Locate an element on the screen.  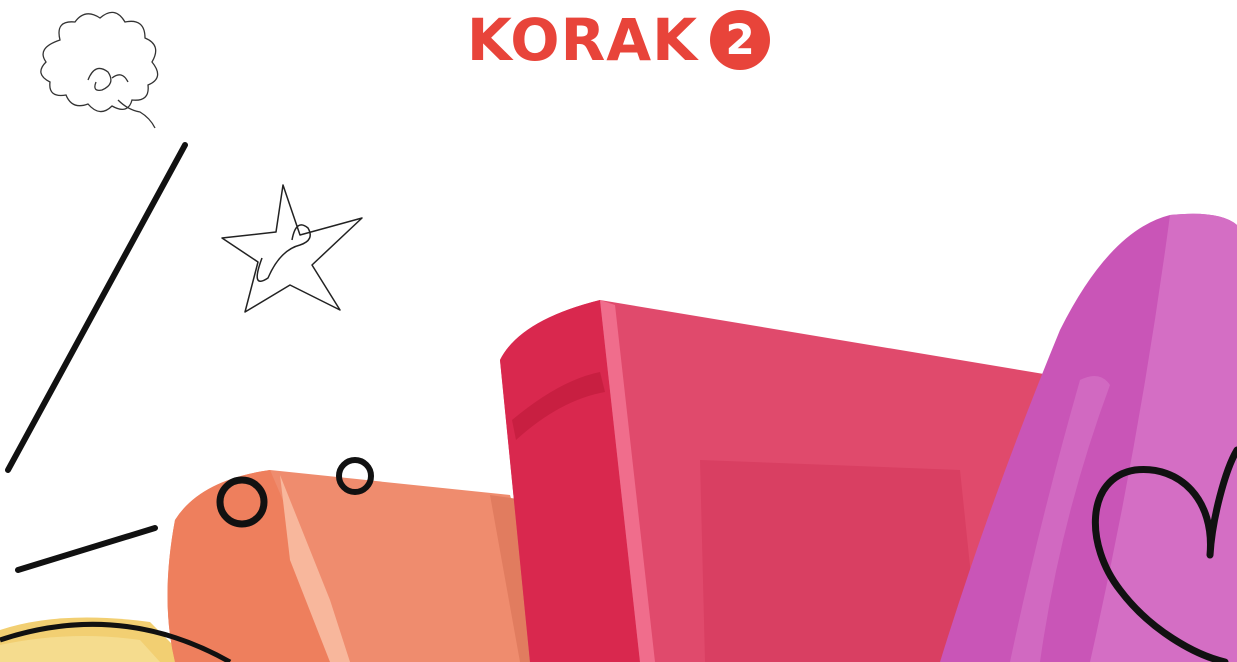
doodle-star-icon is located at coordinates (292, 248).